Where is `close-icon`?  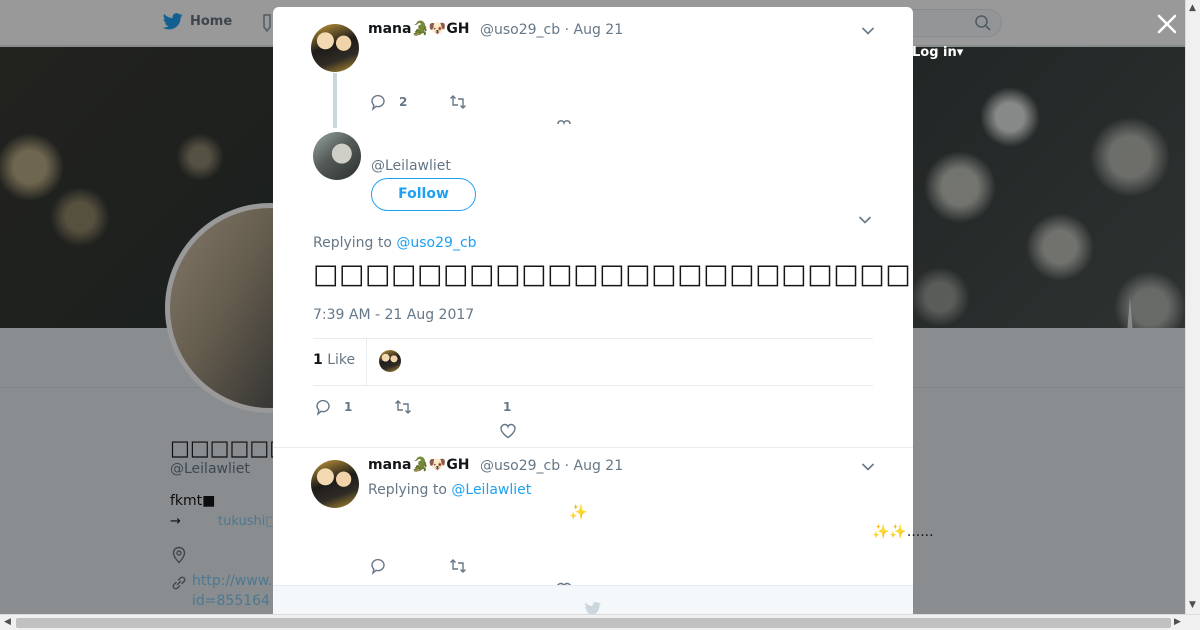 close-icon is located at coordinates (1167, 24).